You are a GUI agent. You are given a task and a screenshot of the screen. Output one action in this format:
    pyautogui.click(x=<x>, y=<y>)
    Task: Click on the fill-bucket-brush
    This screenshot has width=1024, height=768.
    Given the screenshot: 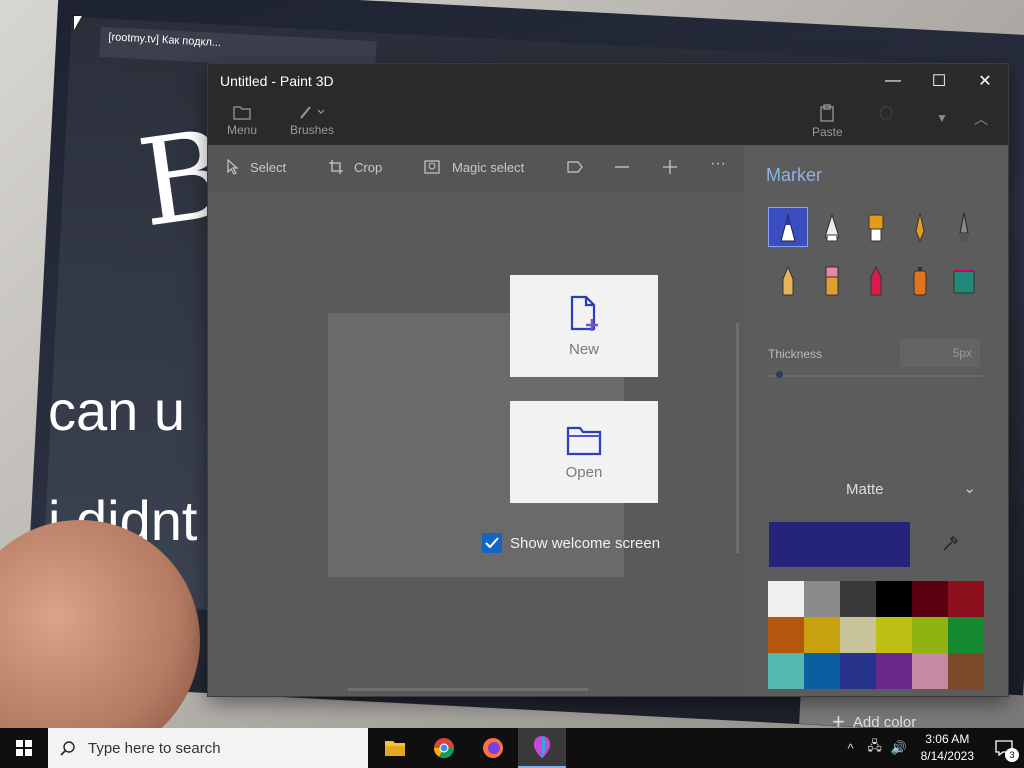 What is the action you would take?
    pyautogui.click(x=964, y=281)
    